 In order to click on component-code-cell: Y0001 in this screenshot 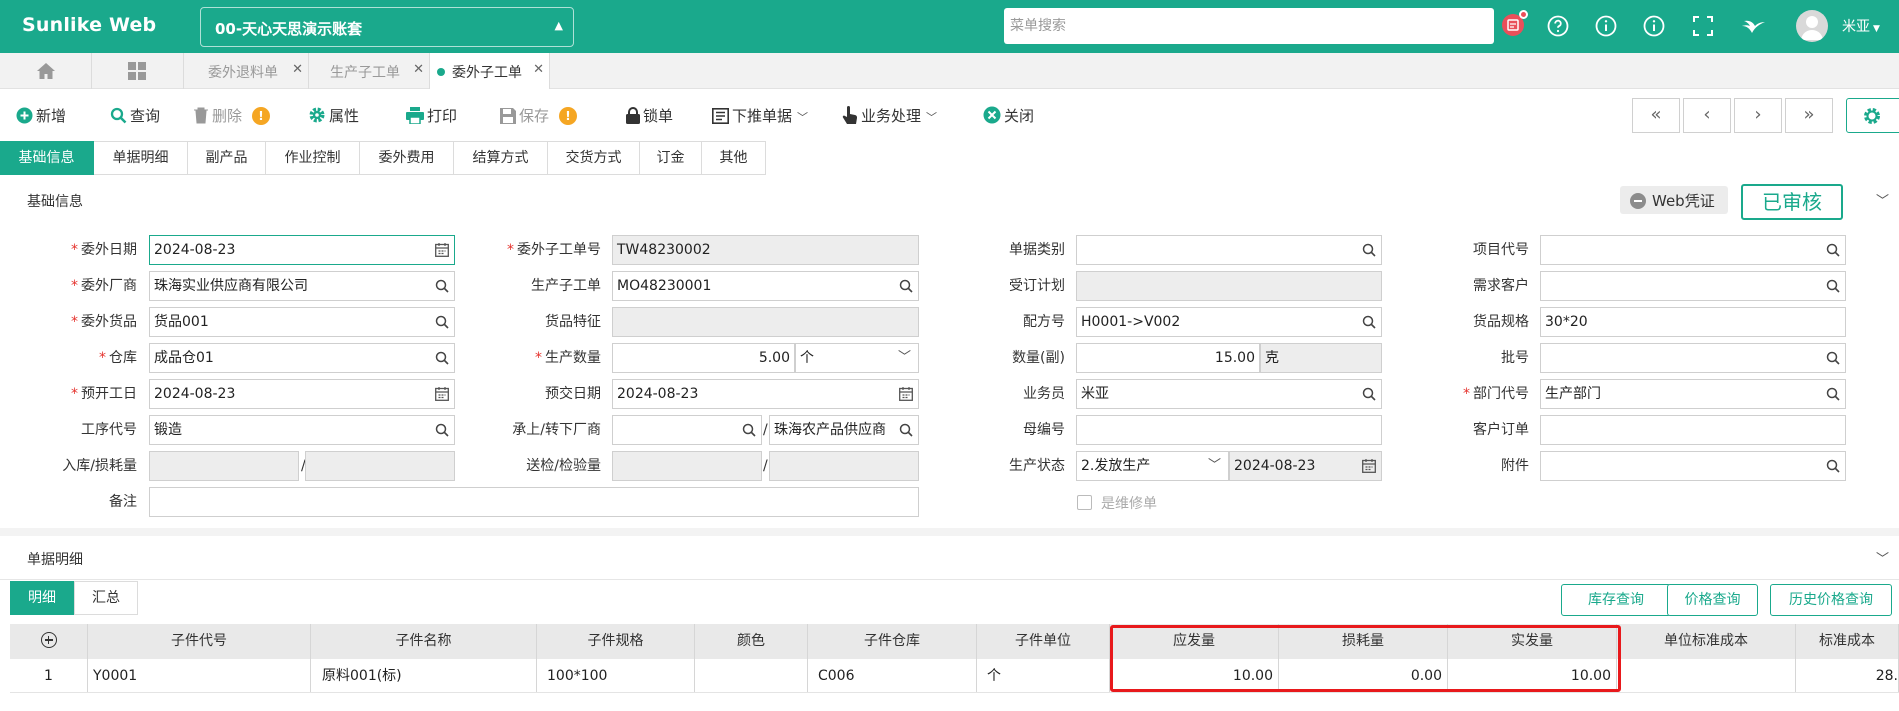, I will do `click(199, 675)`.